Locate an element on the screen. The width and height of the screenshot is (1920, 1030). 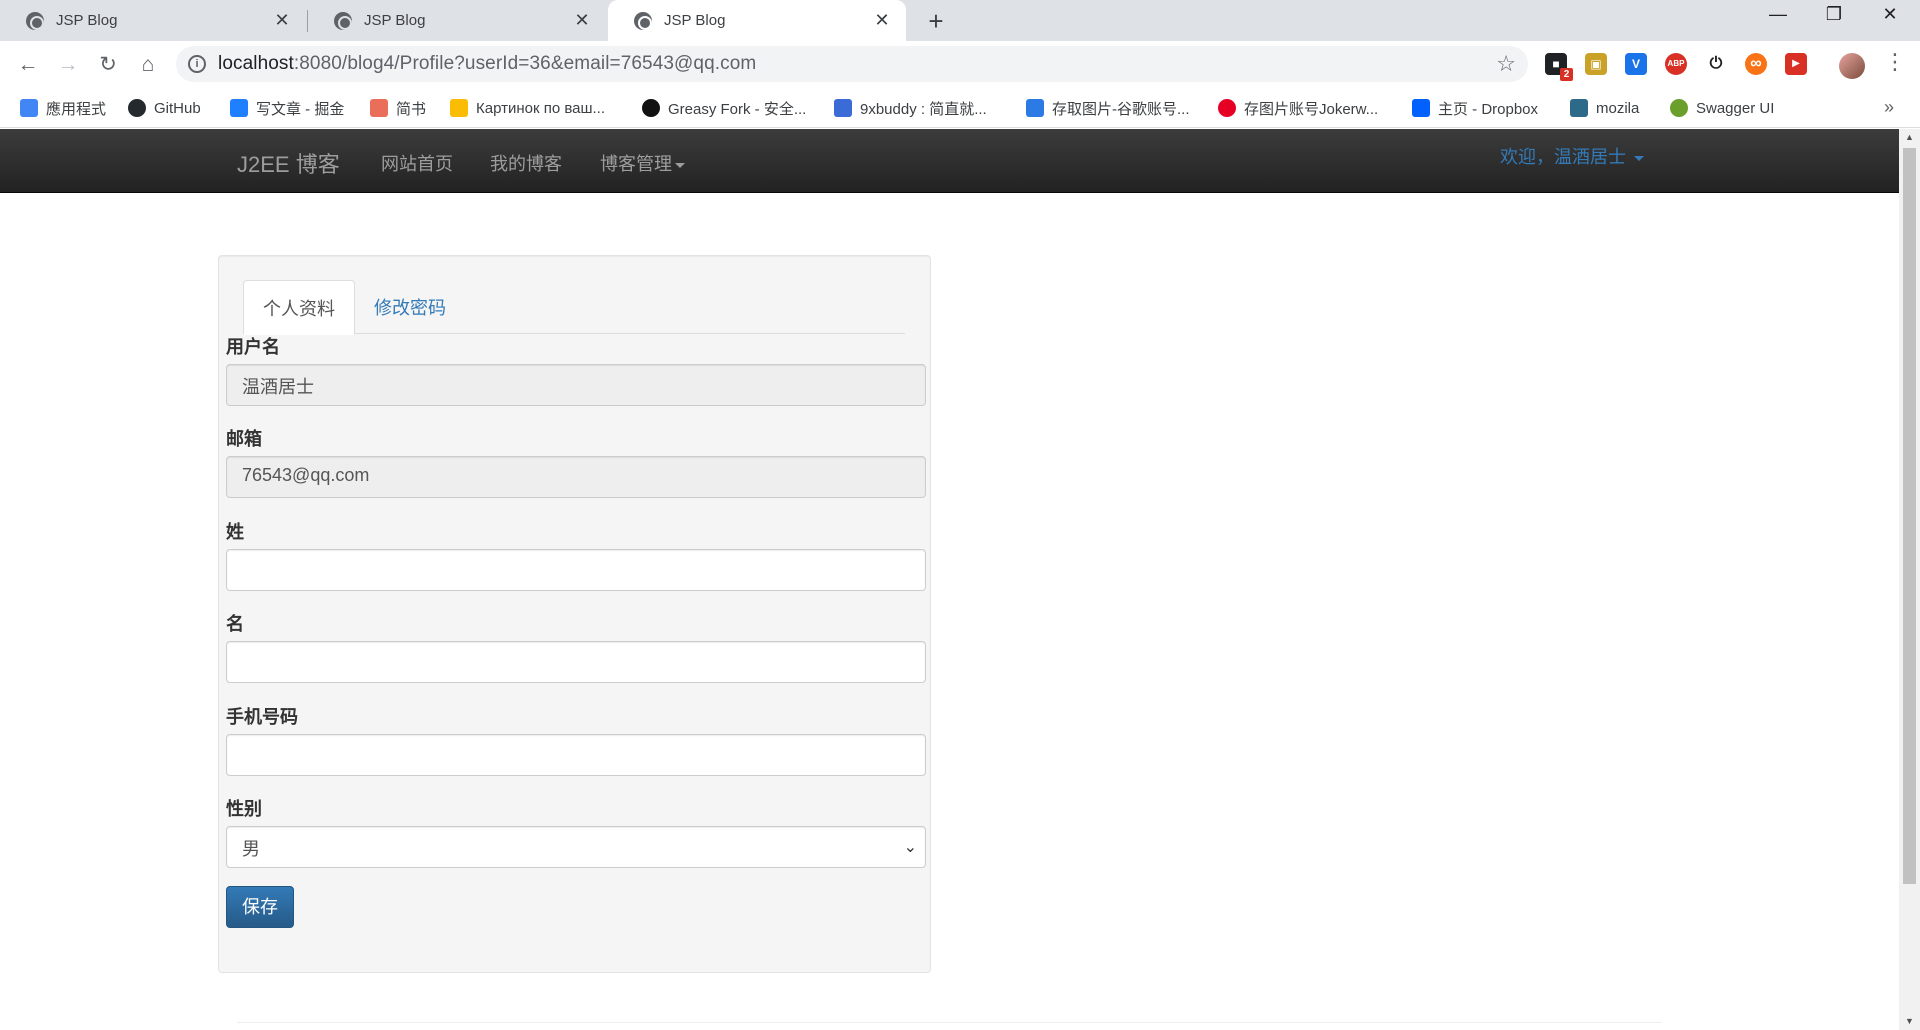
bookmark-github: GitHub is located at coordinates (164, 108).